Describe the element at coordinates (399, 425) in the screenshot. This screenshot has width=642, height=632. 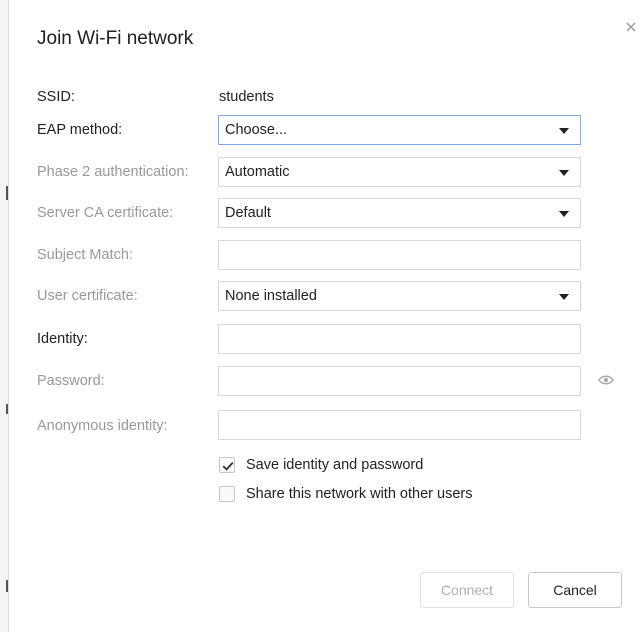
I see `anonymous-identity-input` at that location.